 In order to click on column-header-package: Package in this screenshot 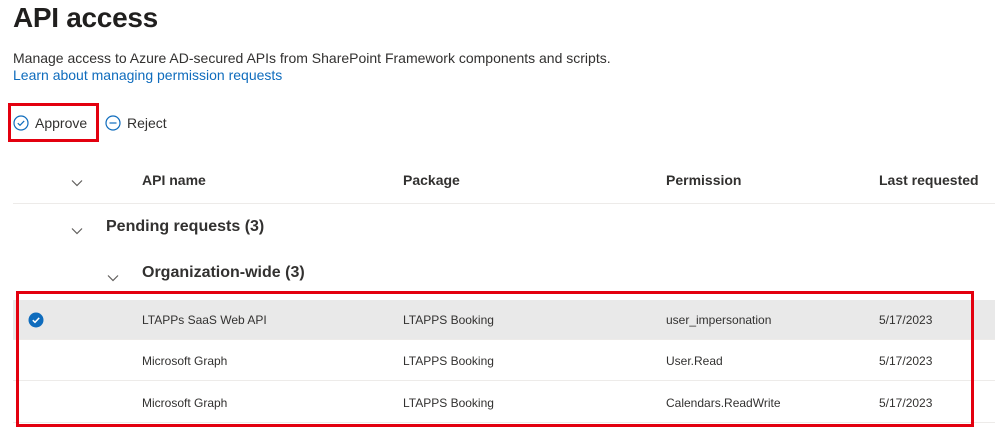, I will do `click(431, 180)`.